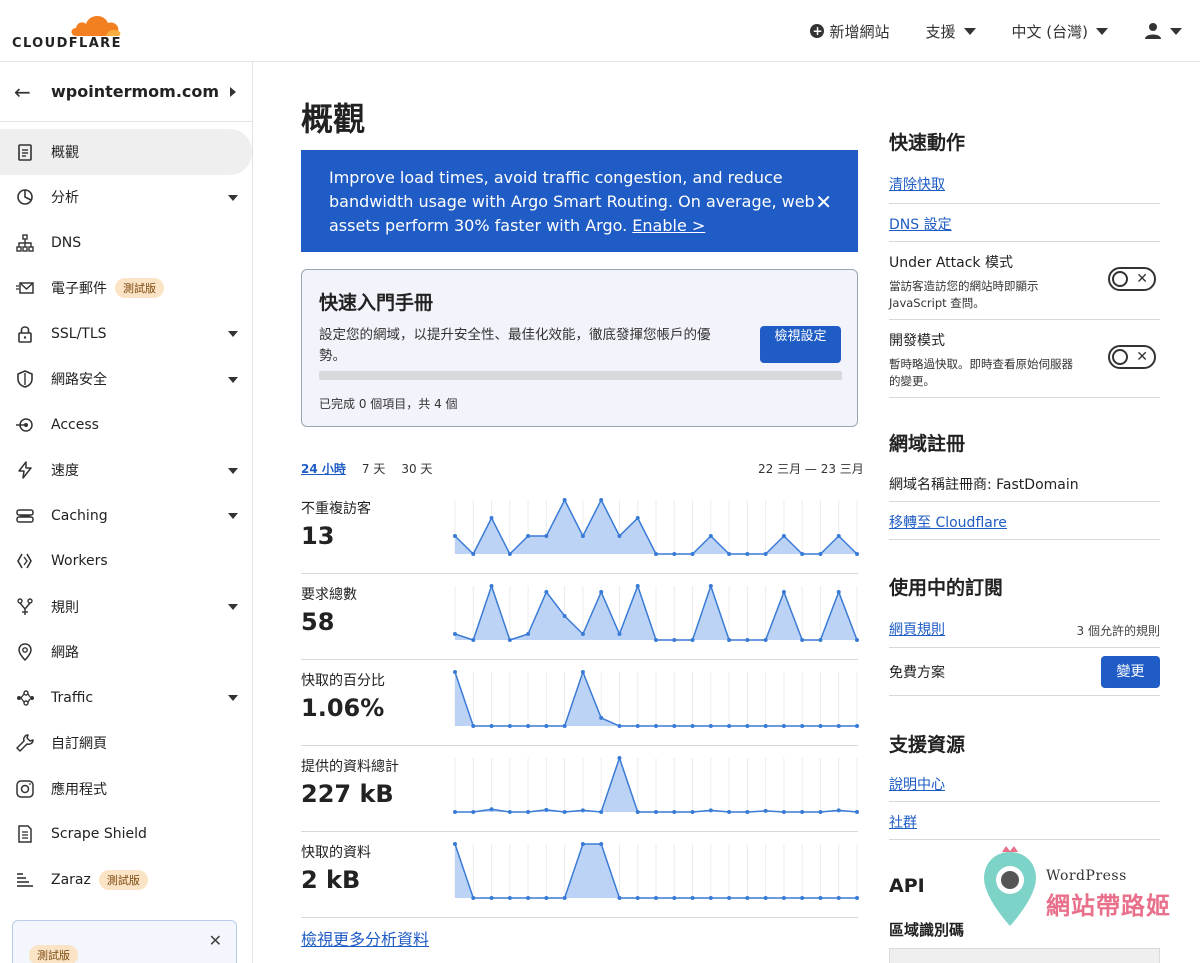  Describe the element at coordinates (1024, 185) in the screenshot. I see `purge-cache-row: 清除快取` at that location.